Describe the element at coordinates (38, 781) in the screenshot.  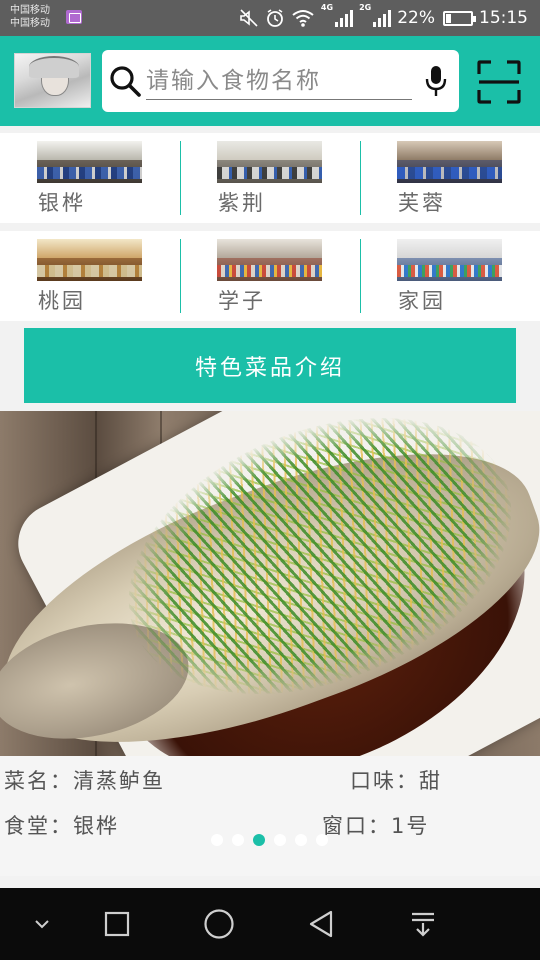
I see `dish-name-label: 菜名：` at that location.